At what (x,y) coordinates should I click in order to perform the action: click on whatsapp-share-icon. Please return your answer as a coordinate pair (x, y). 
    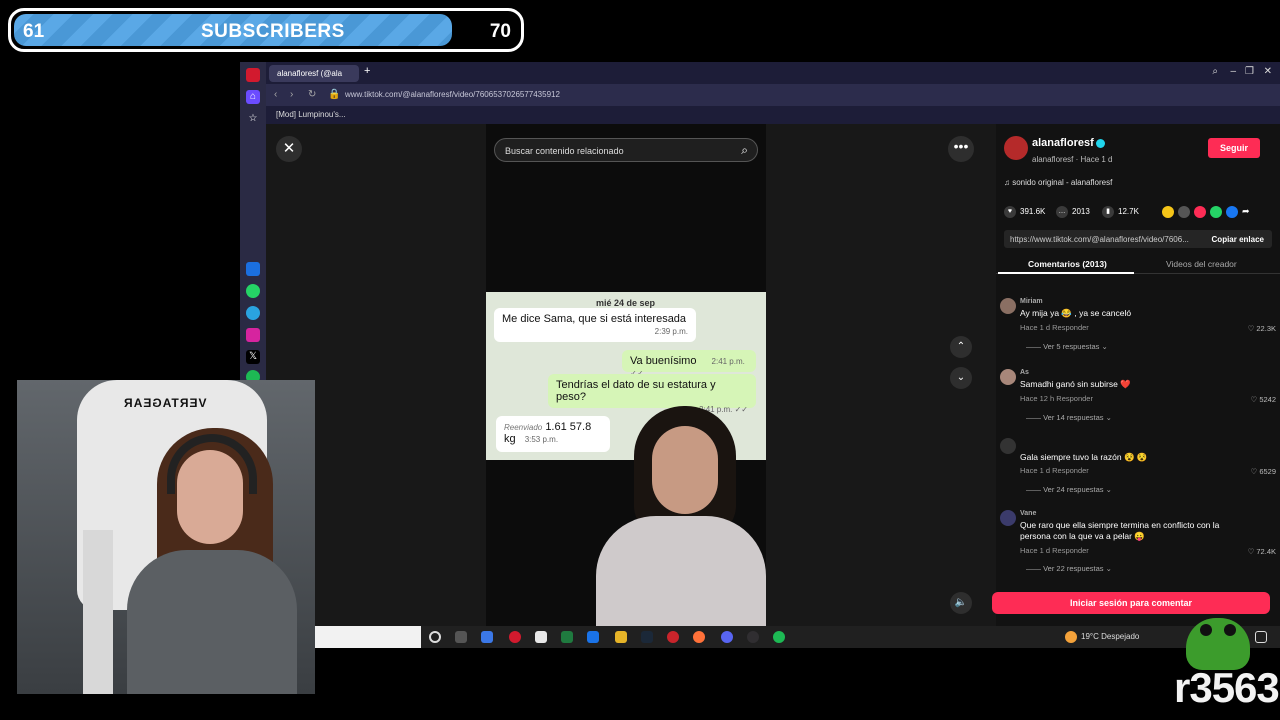
    Looking at the image, I should click on (1216, 212).